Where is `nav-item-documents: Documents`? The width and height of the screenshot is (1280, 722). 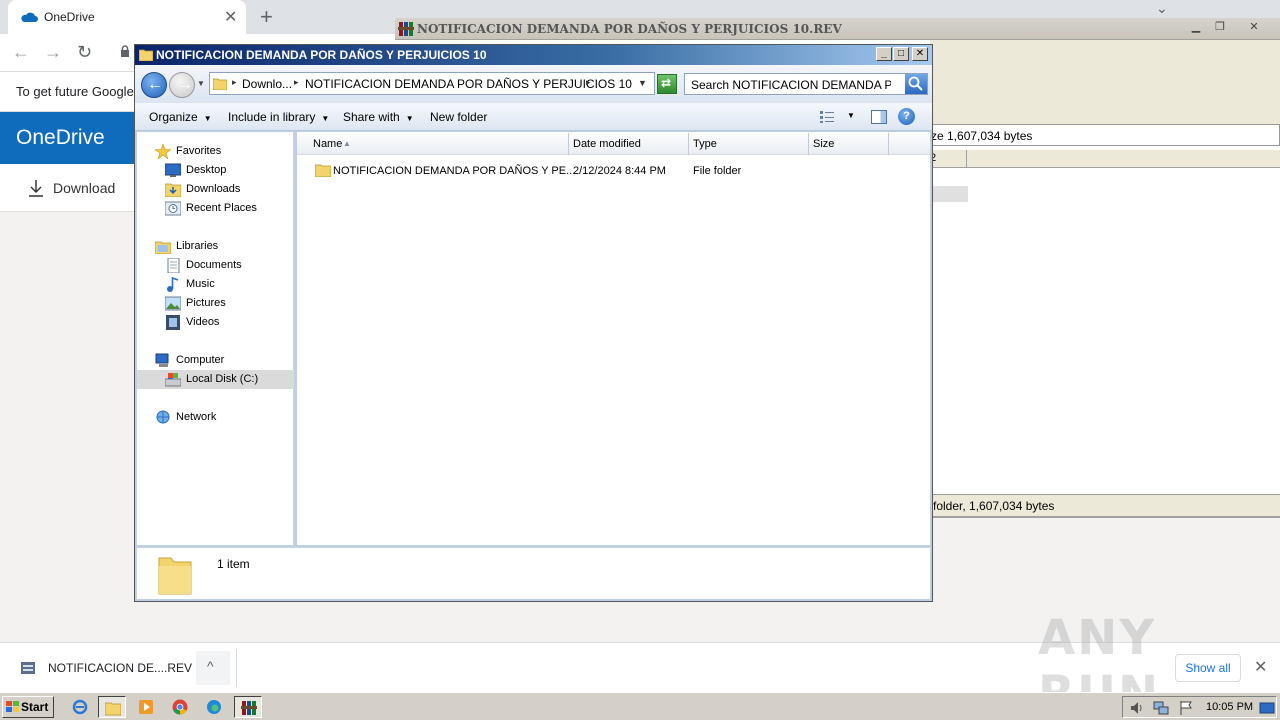 nav-item-documents: Documents is located at coordinates (215, 265).